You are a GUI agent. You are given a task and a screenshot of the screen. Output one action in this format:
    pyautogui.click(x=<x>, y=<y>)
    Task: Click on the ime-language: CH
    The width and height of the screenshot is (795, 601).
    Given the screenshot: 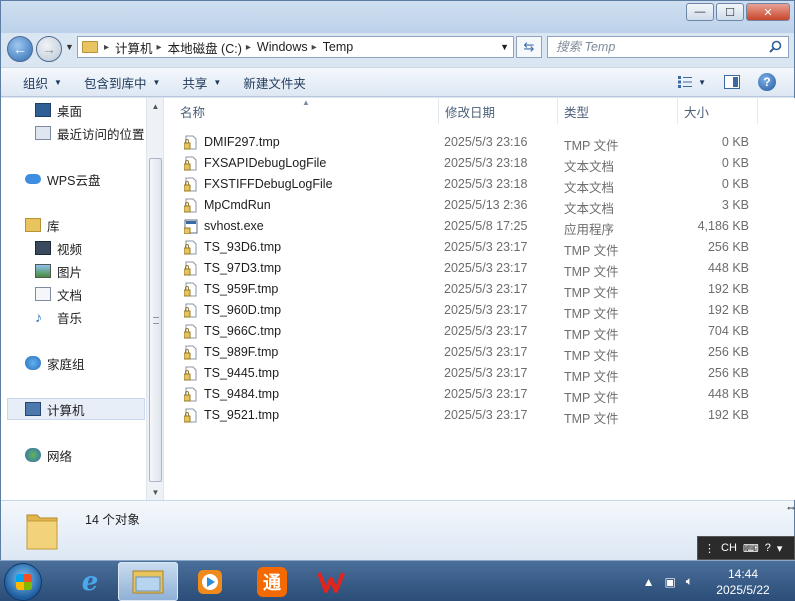 What is the action you would take?
    pyautogui.click(x=729, y=548)
    